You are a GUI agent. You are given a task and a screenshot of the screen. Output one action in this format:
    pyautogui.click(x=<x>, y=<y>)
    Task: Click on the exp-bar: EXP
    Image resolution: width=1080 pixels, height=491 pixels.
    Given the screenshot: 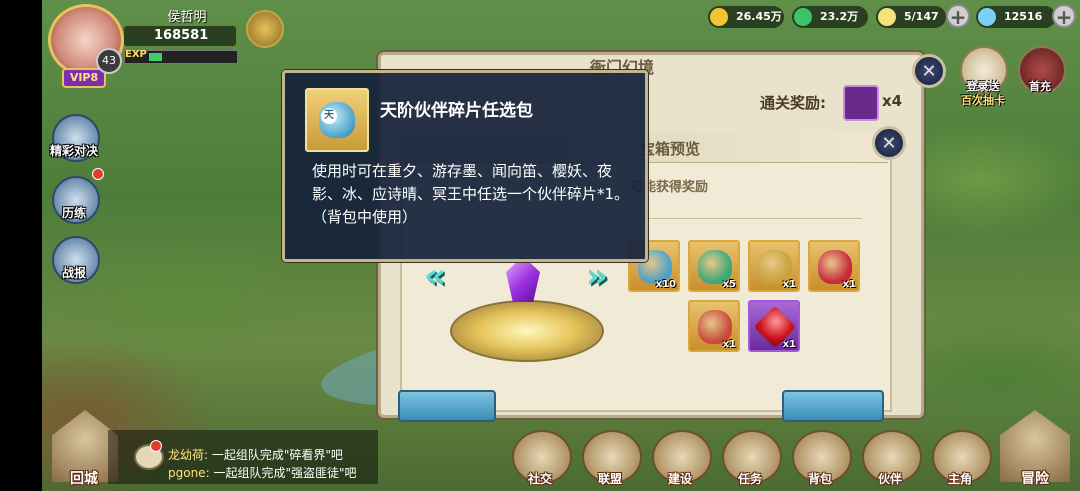 What is the action you would take?
    pyautogui.click(x=181, y=56)
    